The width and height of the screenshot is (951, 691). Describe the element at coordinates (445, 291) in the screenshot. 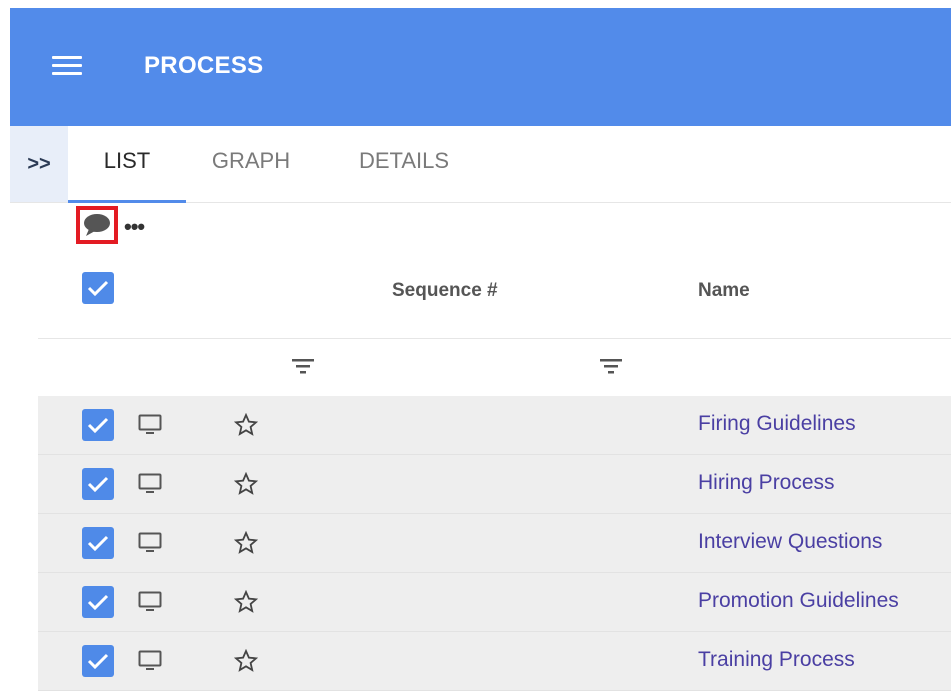

I see `column-header-sequence: Sequence #` at that location.